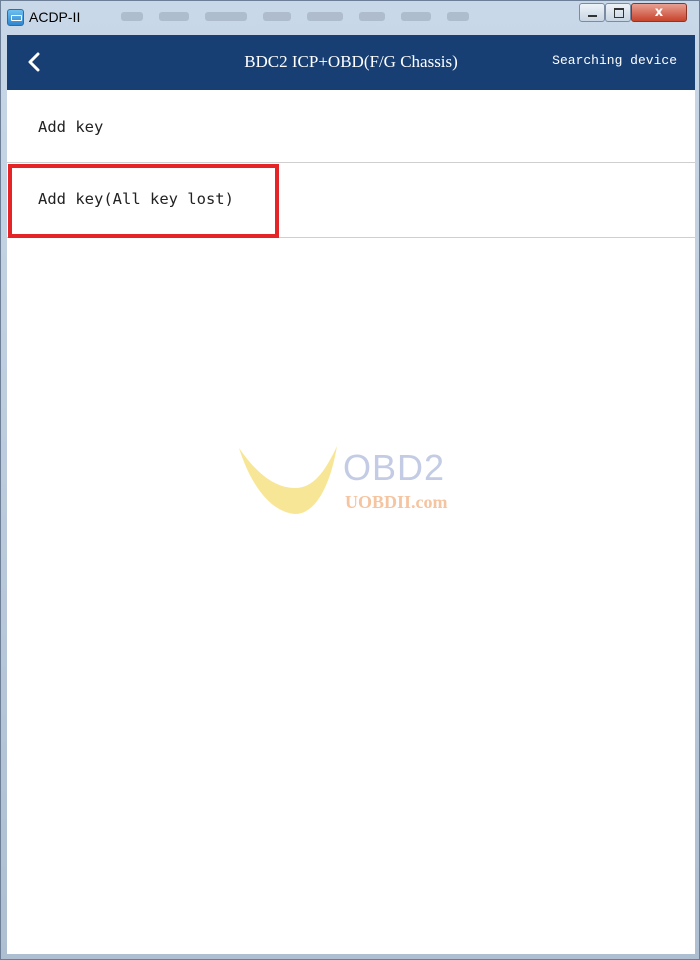  What do you see at coordinates (394, 467) in the screenshot?
I see `watermark-brand: OBD2` at bounding box center [394, 467].